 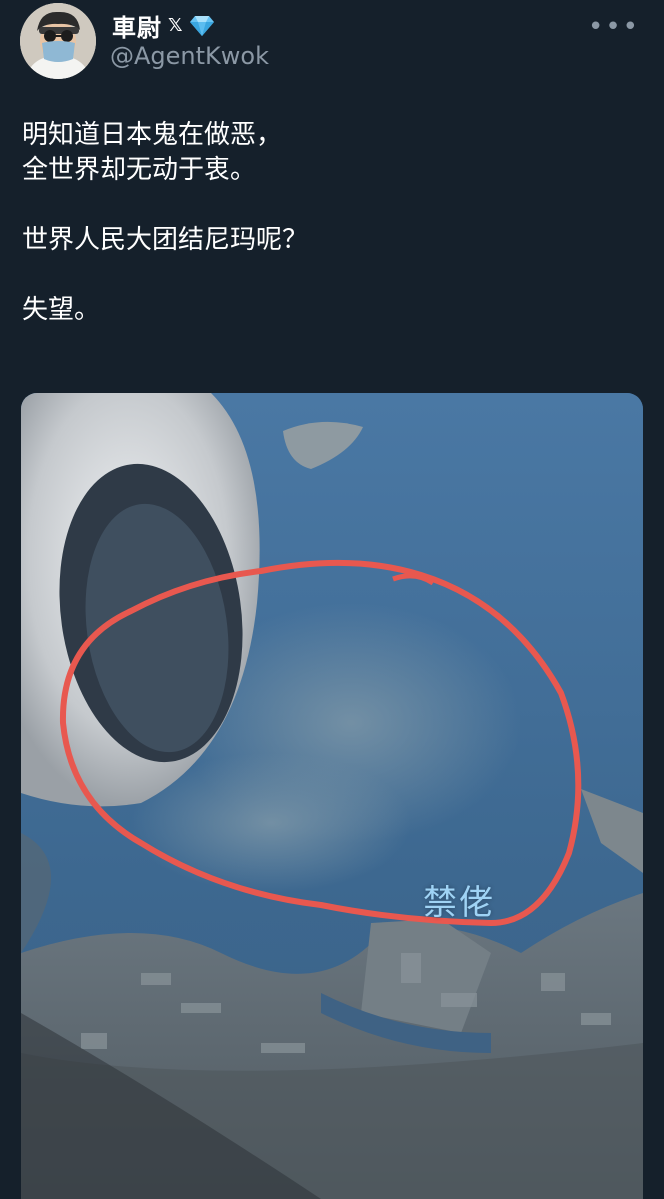 I want to click on tweet-line: 明知道日本鬼在做恶，, so click(x=152, y=135).